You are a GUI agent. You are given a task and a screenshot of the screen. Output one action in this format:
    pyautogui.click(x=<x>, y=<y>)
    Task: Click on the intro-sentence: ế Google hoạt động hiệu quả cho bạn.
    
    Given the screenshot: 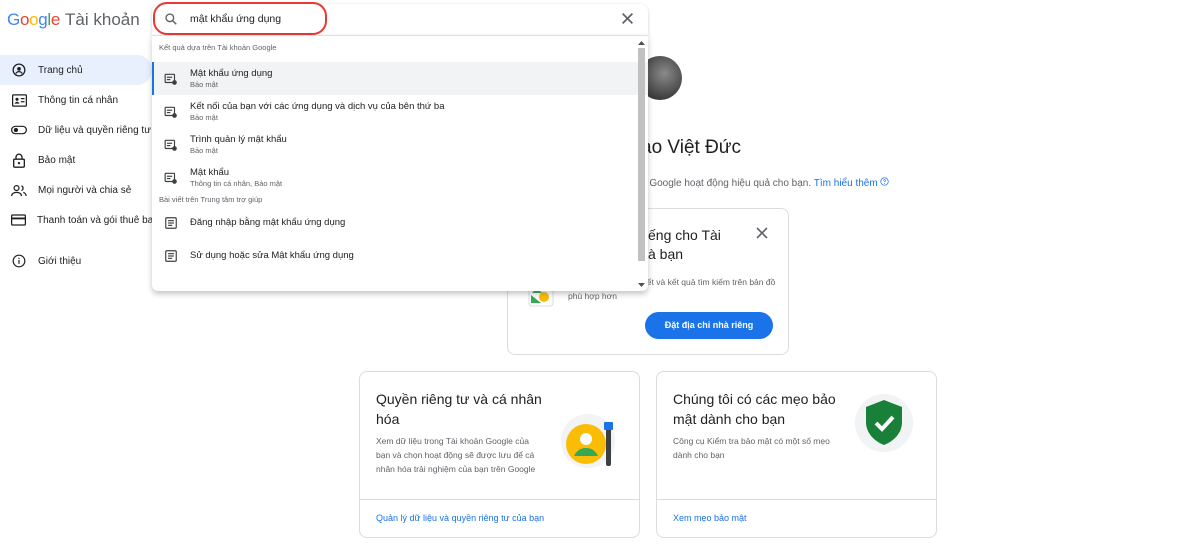 What is the action you would take?
    pyautogui.click(x=726, y=183)
    